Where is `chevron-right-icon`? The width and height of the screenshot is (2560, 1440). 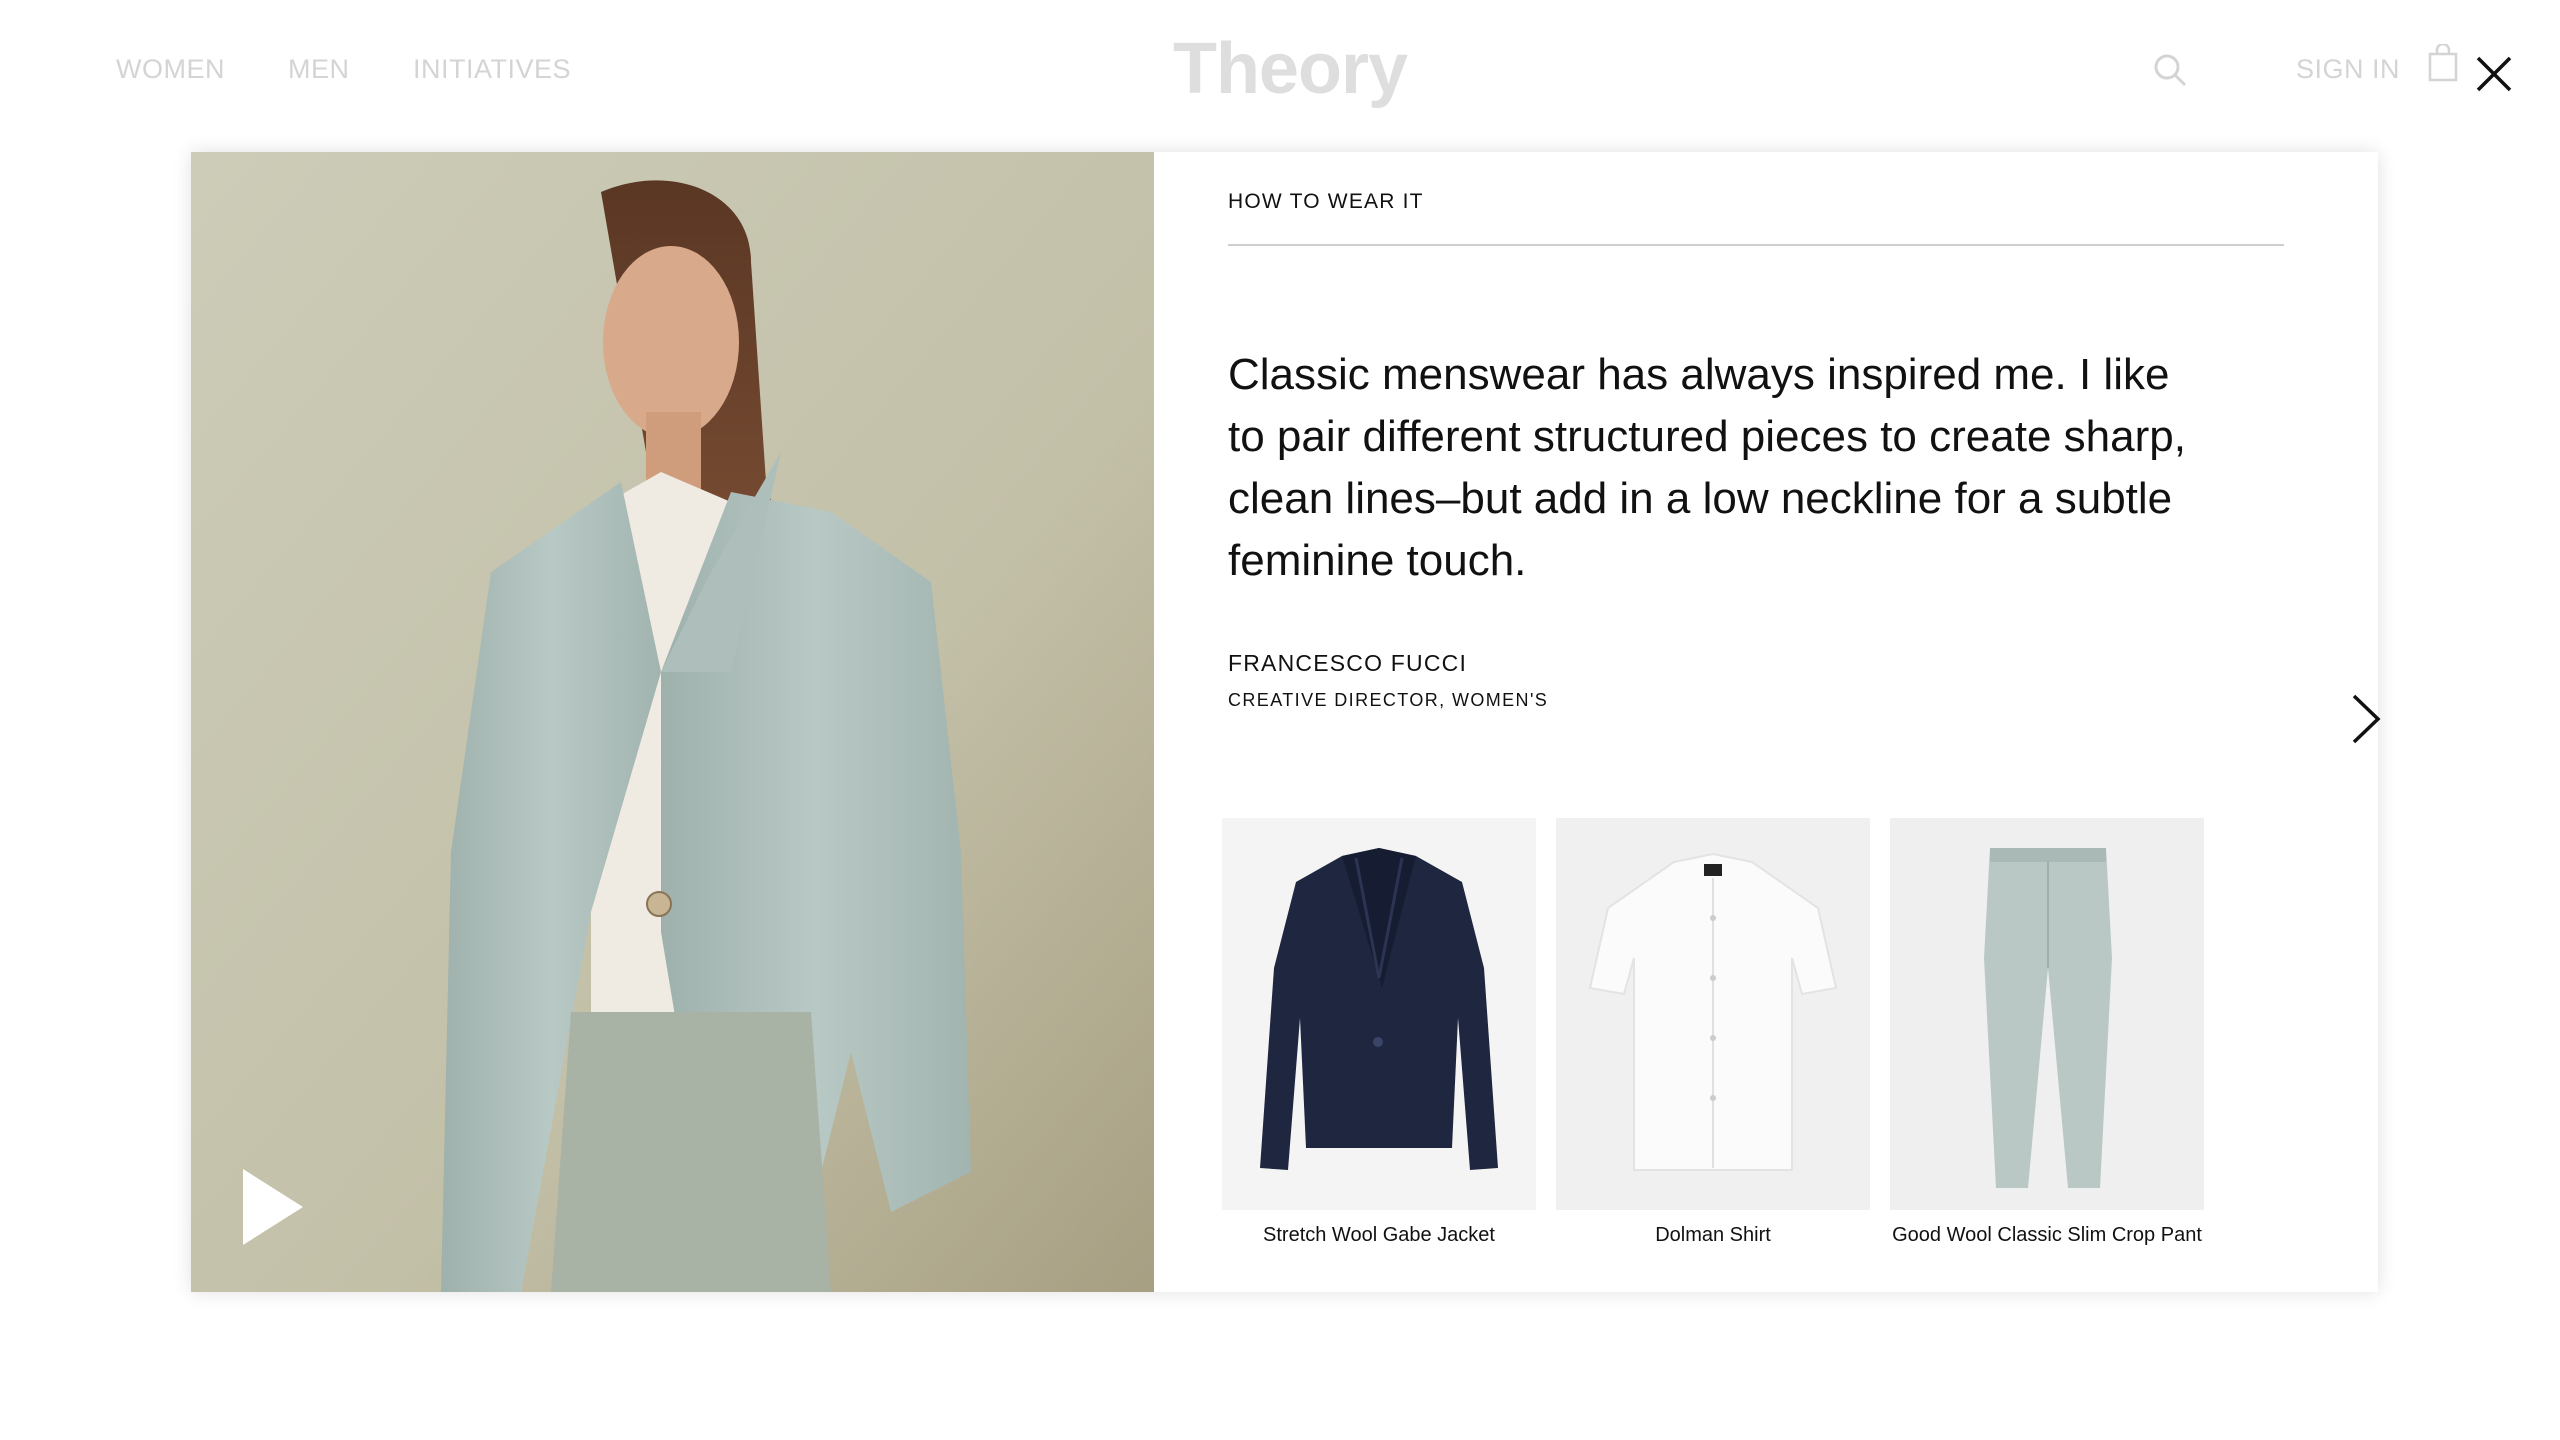
chevron-right-icon is located at coordinates (2366, 719).